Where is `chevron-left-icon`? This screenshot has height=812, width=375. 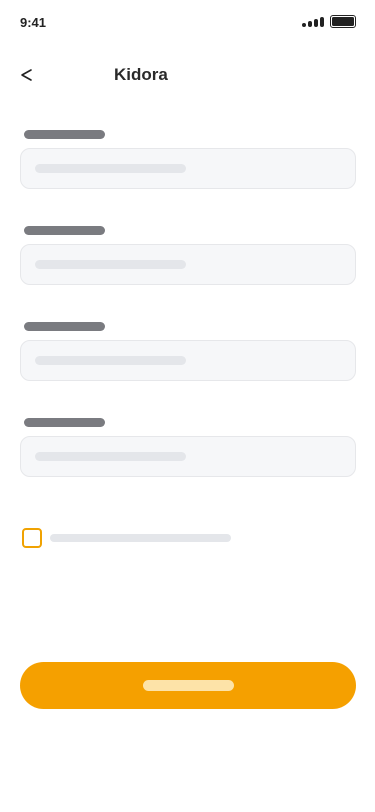 chevron-left-icon is located at coordinates (26, 75).